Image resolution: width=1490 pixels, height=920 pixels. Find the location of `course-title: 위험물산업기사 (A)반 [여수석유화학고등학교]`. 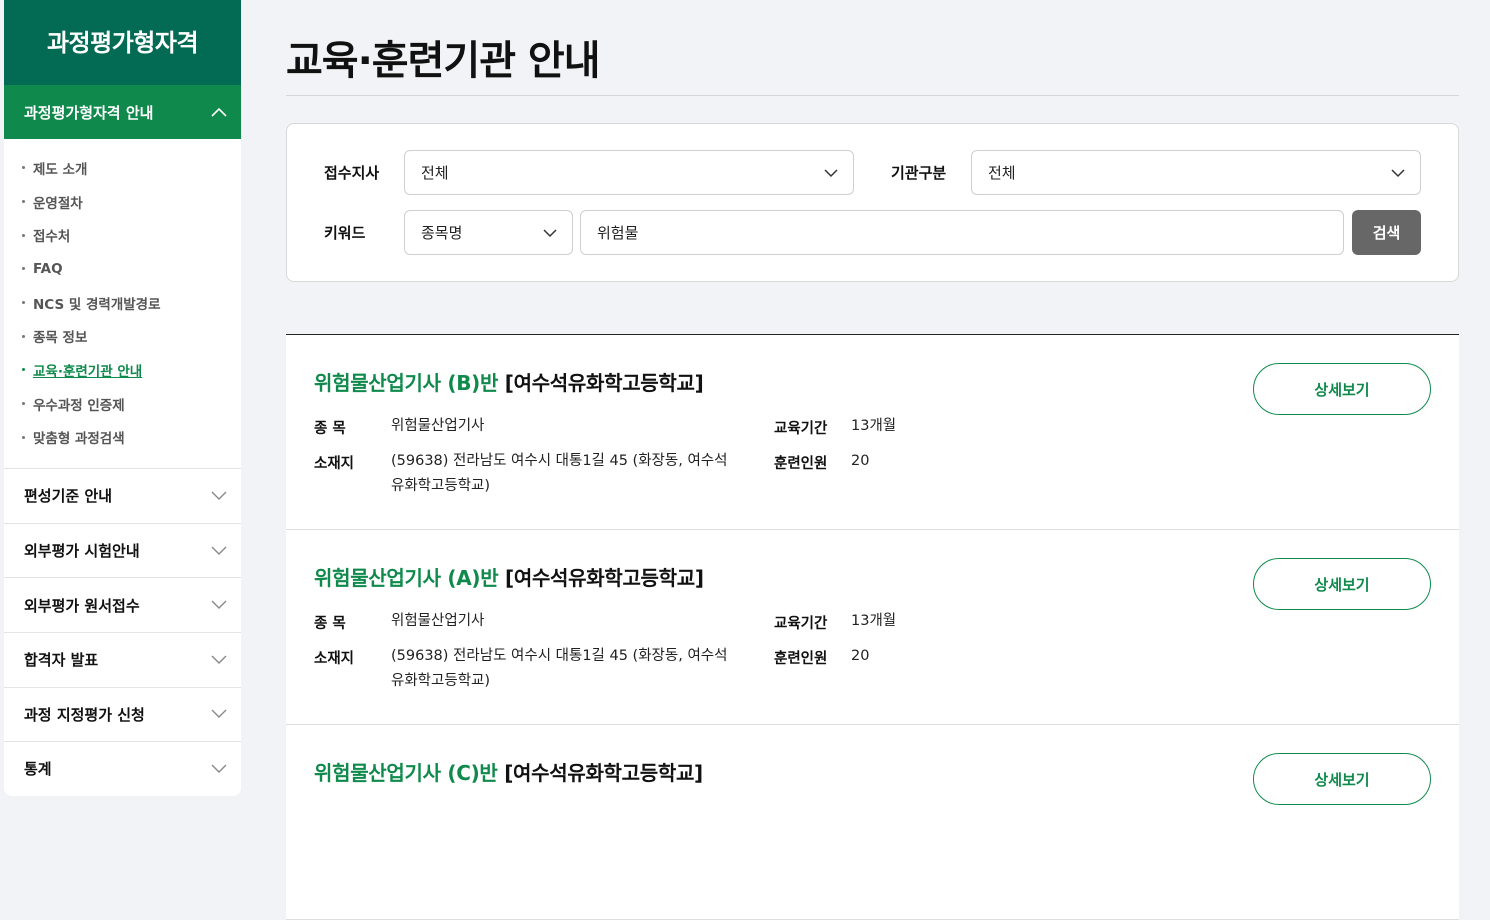

course-title: 위험물산업기사 (A)반 [여수석유화학고등학교] is located at coordinates (509, 576).